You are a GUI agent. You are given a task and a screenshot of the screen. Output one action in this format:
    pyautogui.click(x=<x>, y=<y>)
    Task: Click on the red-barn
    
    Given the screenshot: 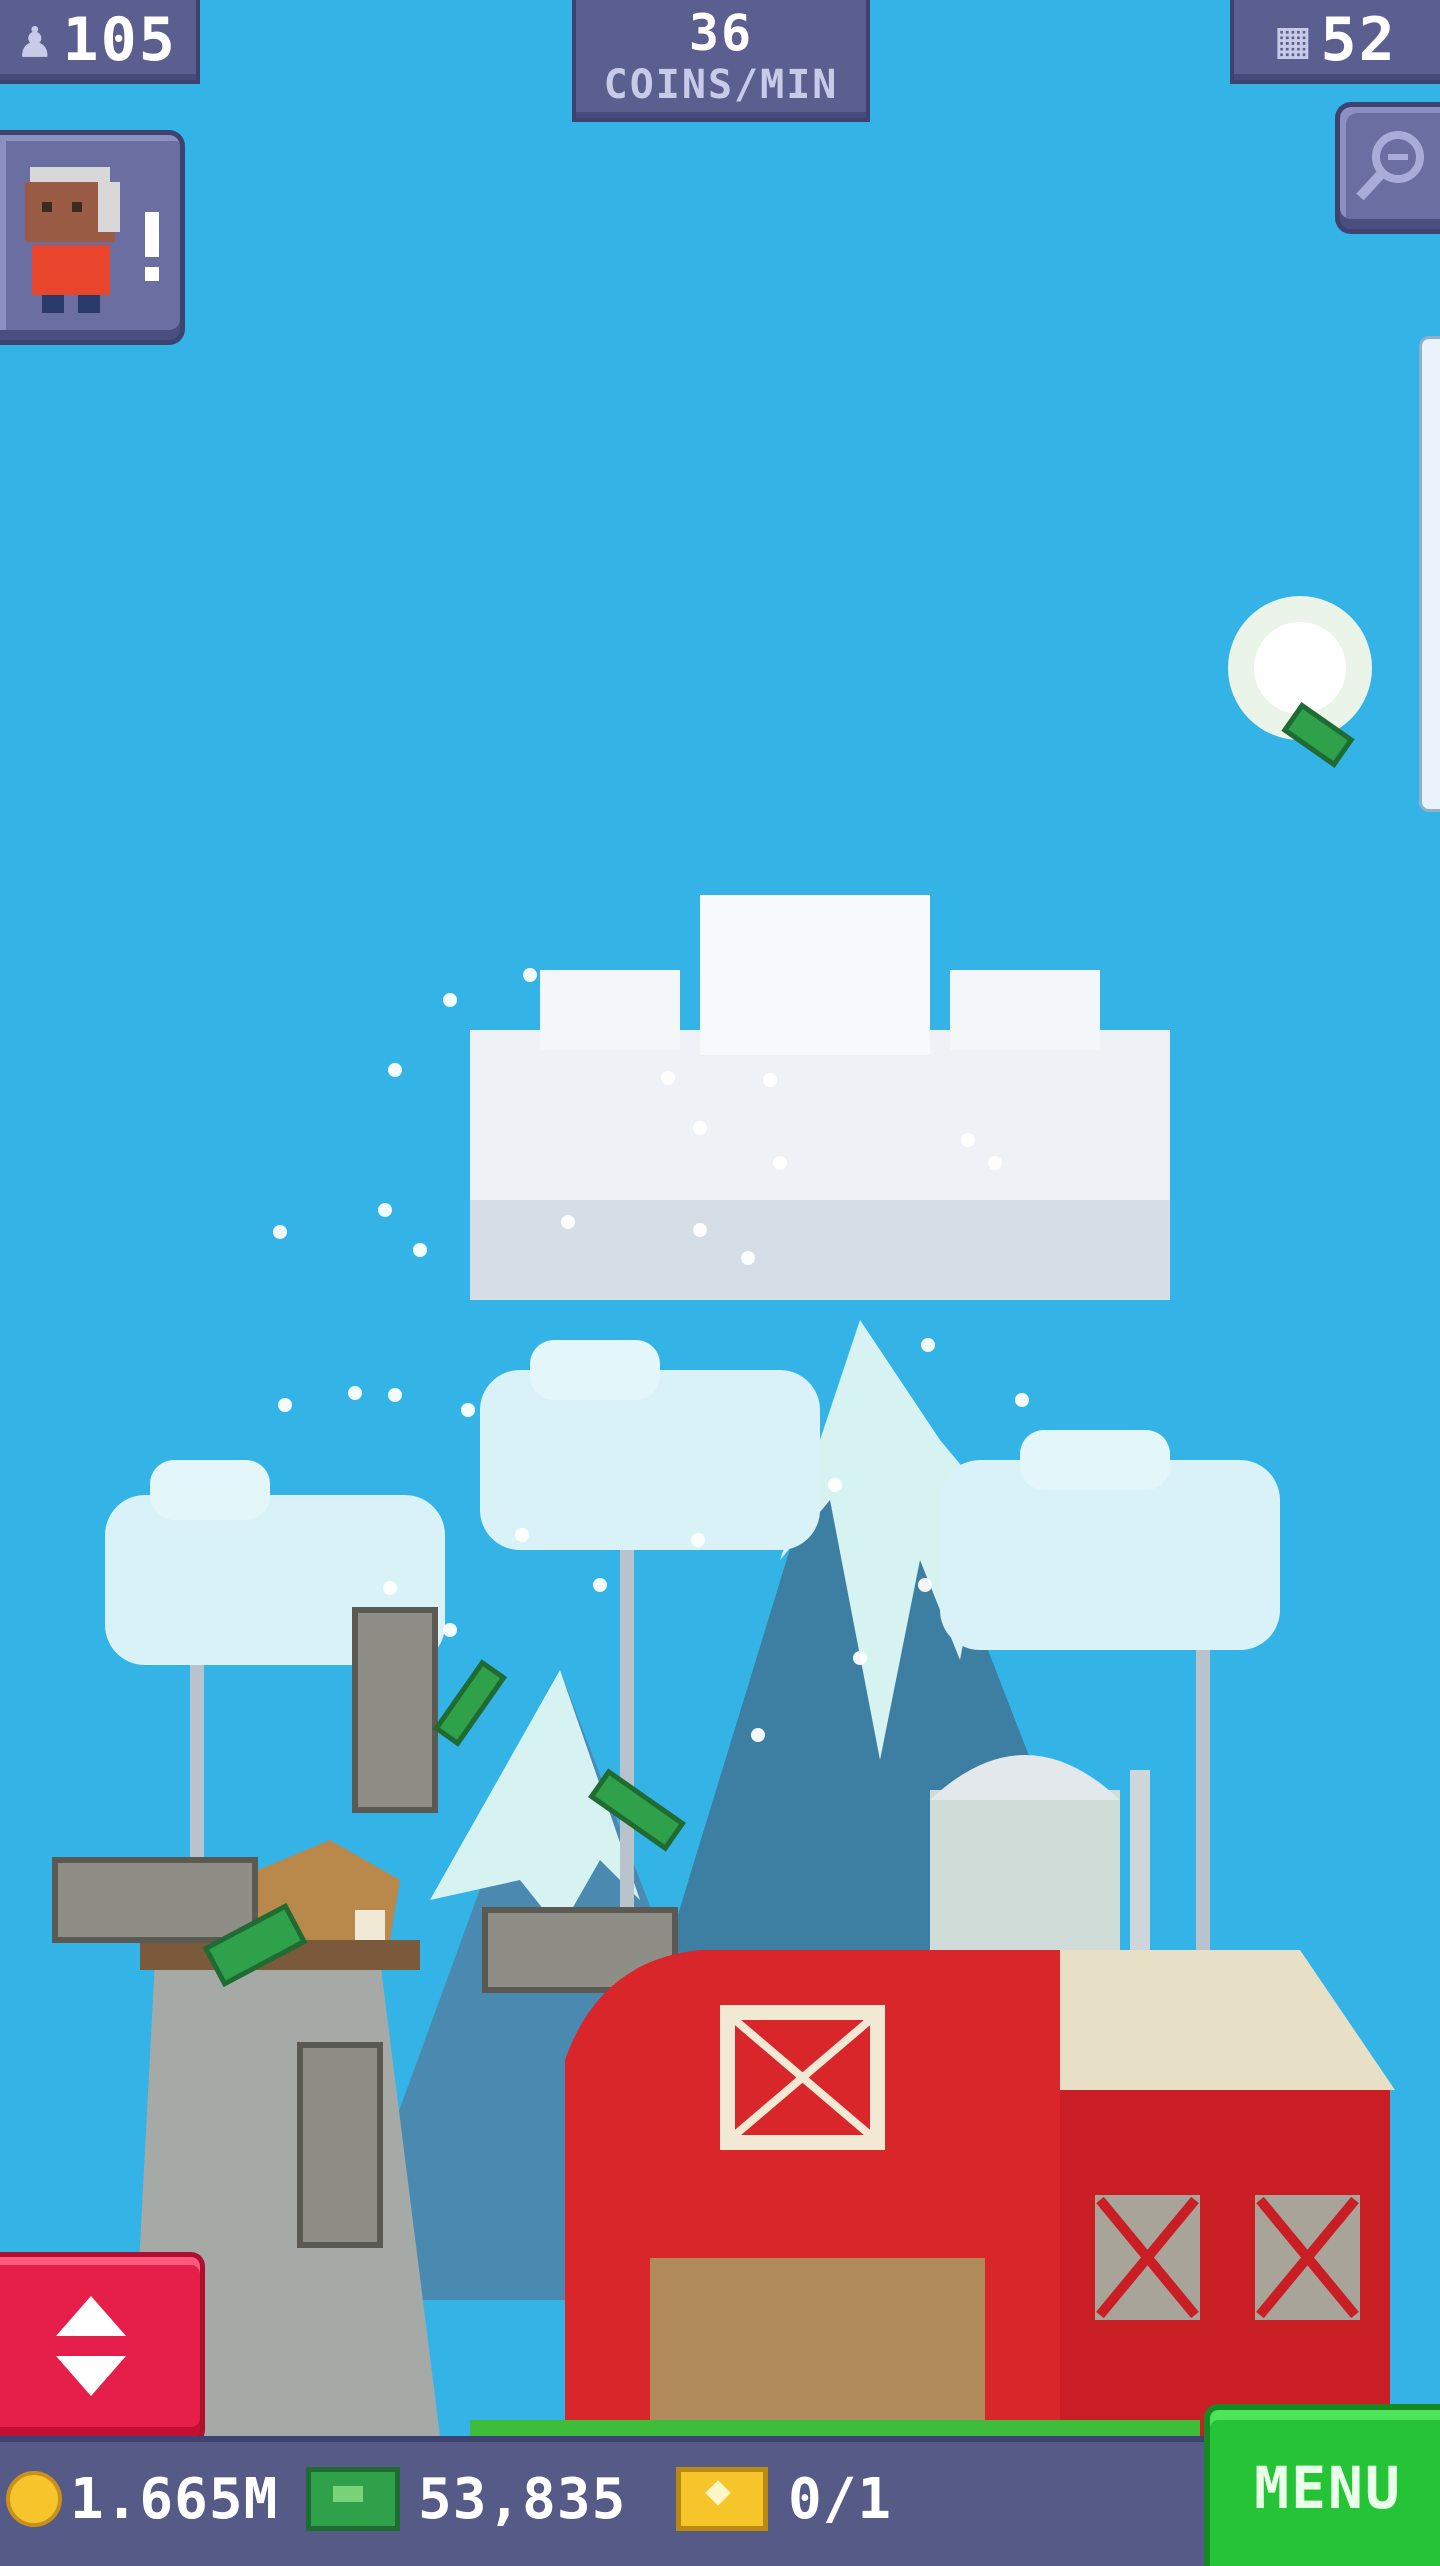 What is the action you would take?
    pyautogui.click(x=932, y=2193)
    